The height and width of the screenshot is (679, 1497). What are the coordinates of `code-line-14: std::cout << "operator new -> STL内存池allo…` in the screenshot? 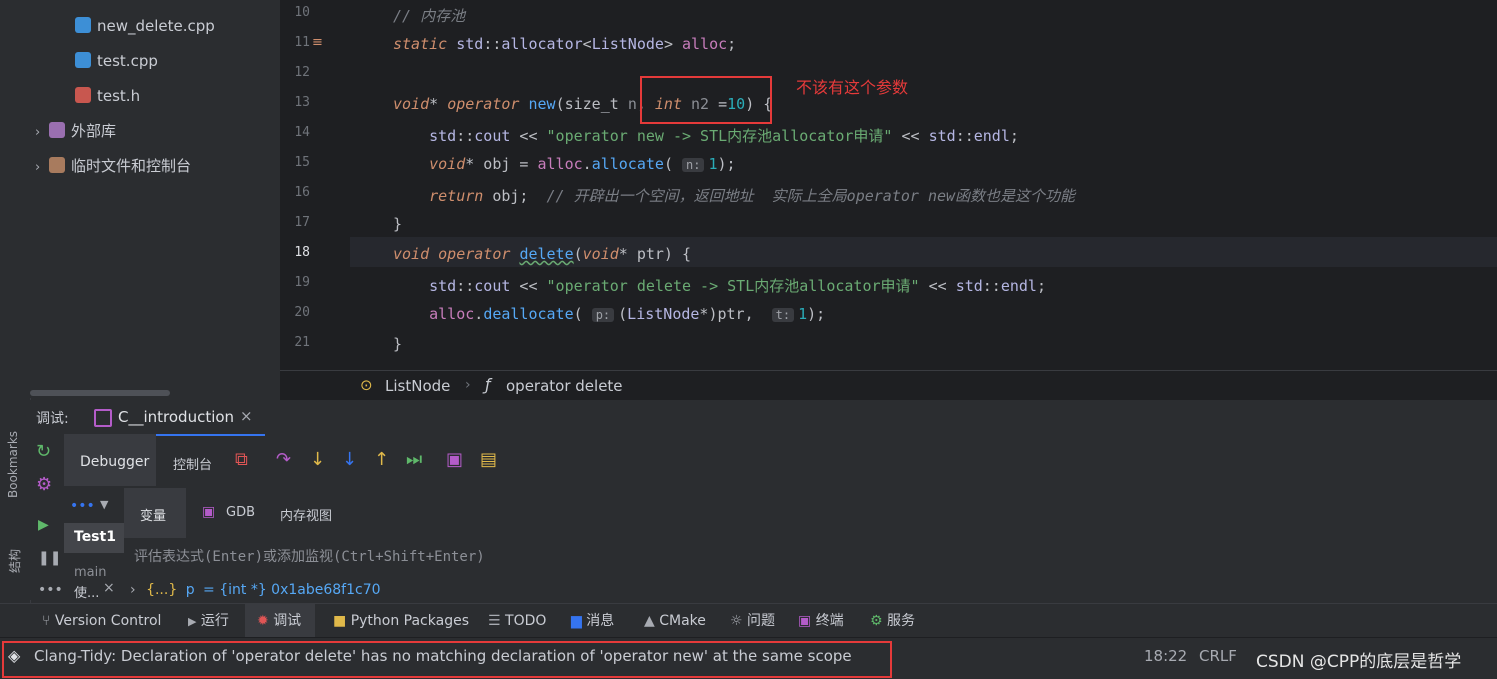 It's located at (724, 136).